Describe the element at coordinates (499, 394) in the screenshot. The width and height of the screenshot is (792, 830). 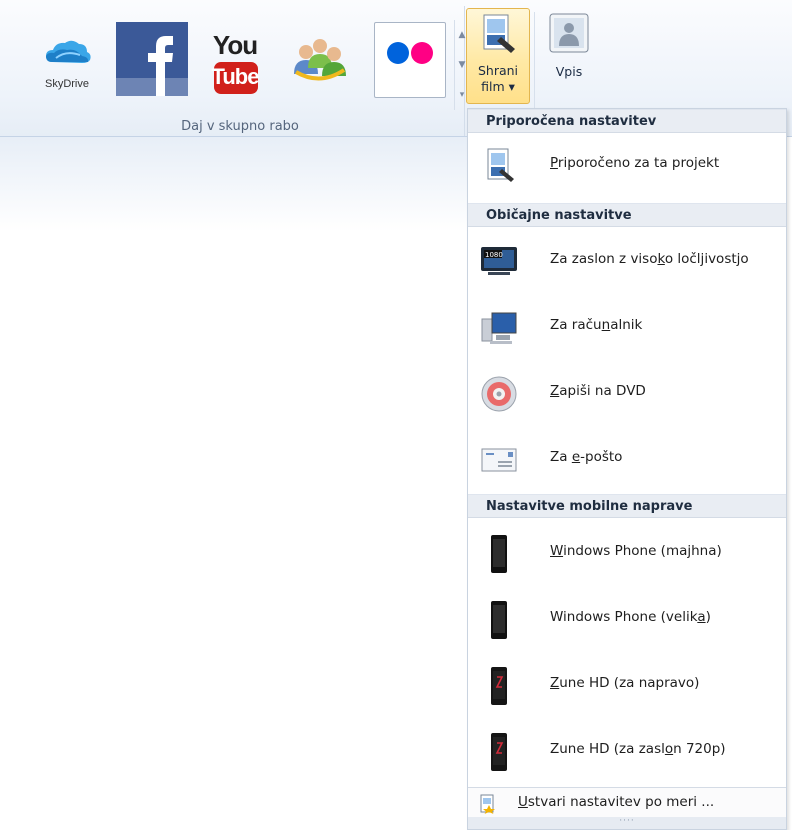
I see `dvd-icon` at that location.